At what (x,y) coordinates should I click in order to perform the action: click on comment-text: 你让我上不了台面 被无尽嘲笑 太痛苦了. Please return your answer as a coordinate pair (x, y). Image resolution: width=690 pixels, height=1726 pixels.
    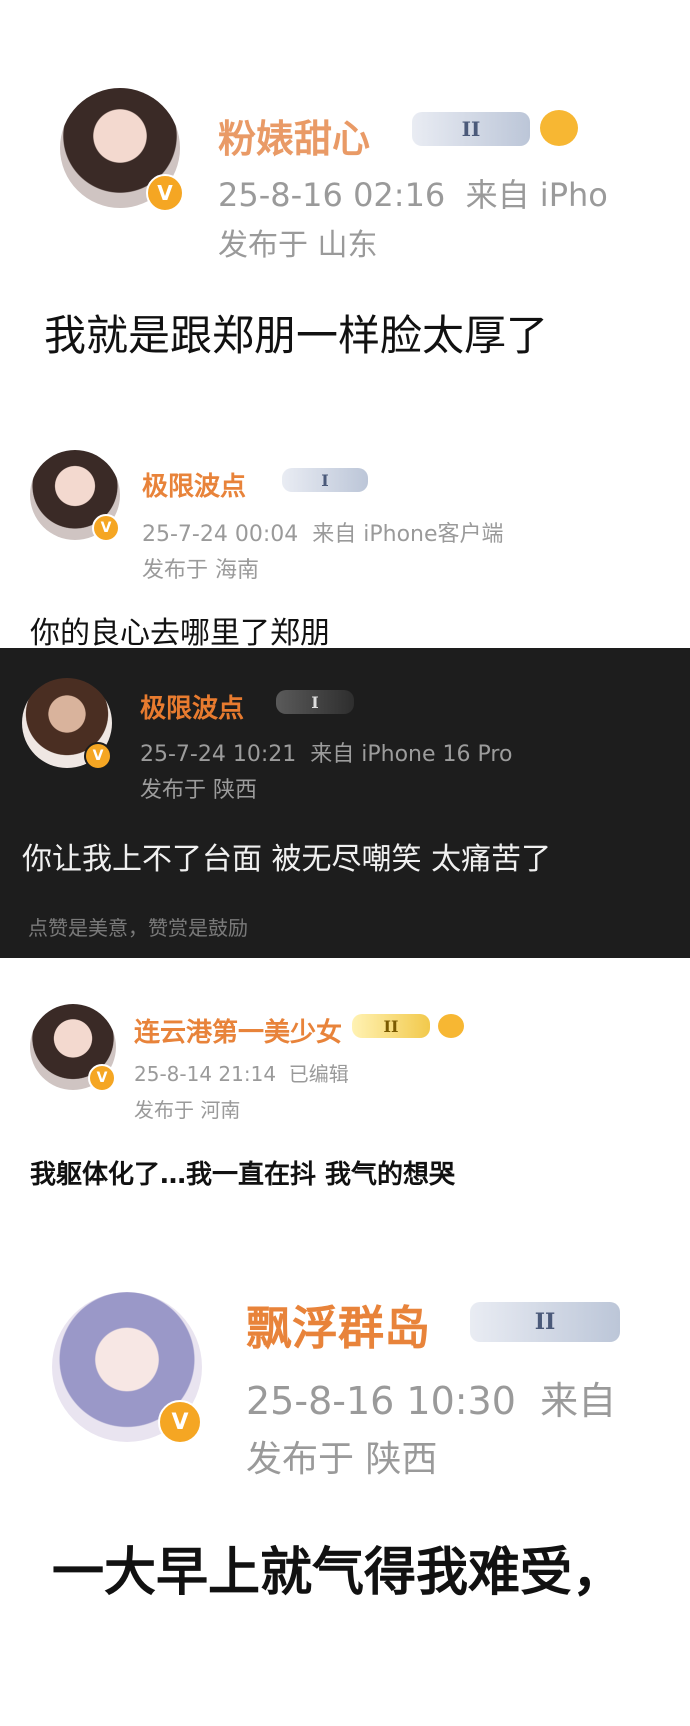
    Looking at the image, I should click on (287, 859).